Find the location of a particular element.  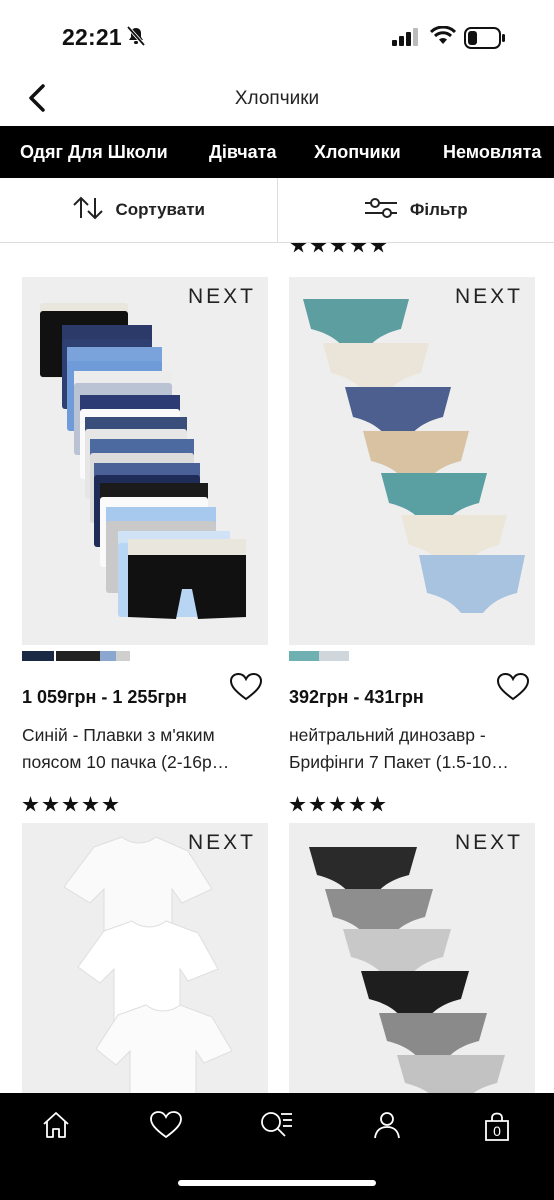

bell-slash-icon is located at coordinates (137, 37).